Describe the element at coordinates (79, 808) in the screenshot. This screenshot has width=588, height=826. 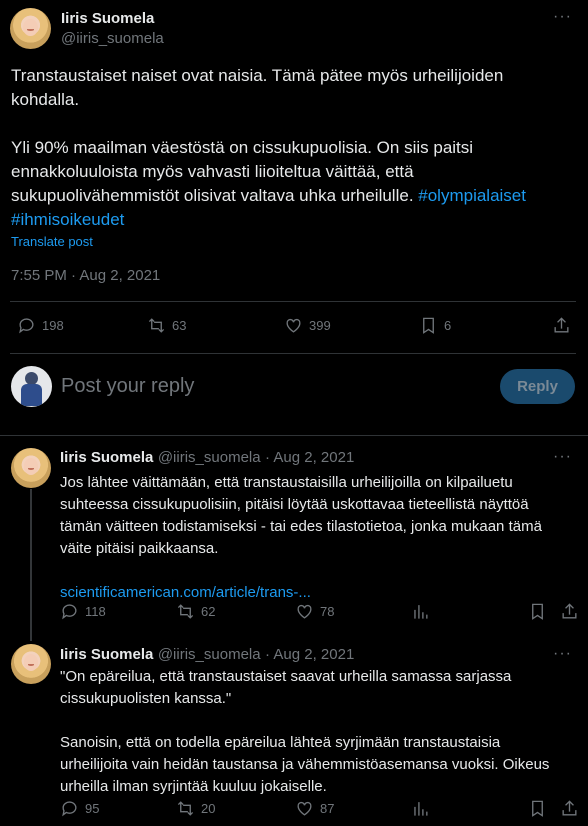
I see `reply-action: 95` at that location.